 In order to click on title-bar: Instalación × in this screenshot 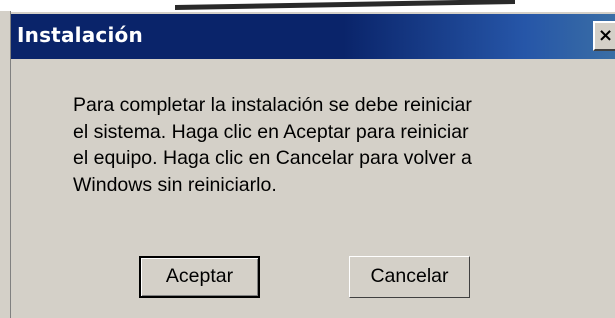, I will do `click(313, 36)`.